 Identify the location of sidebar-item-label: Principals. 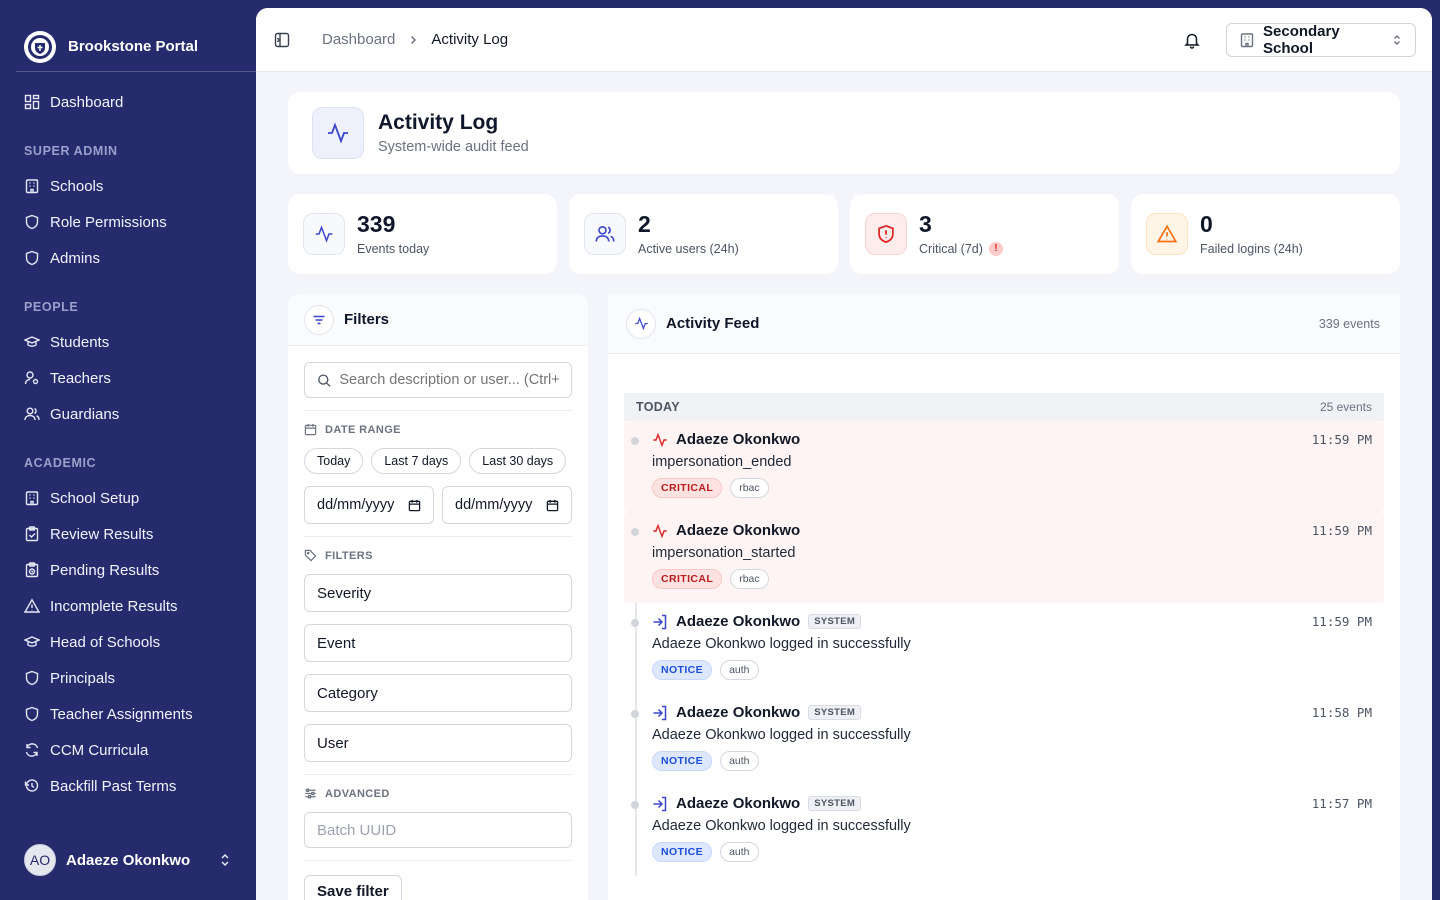
(83, 678).